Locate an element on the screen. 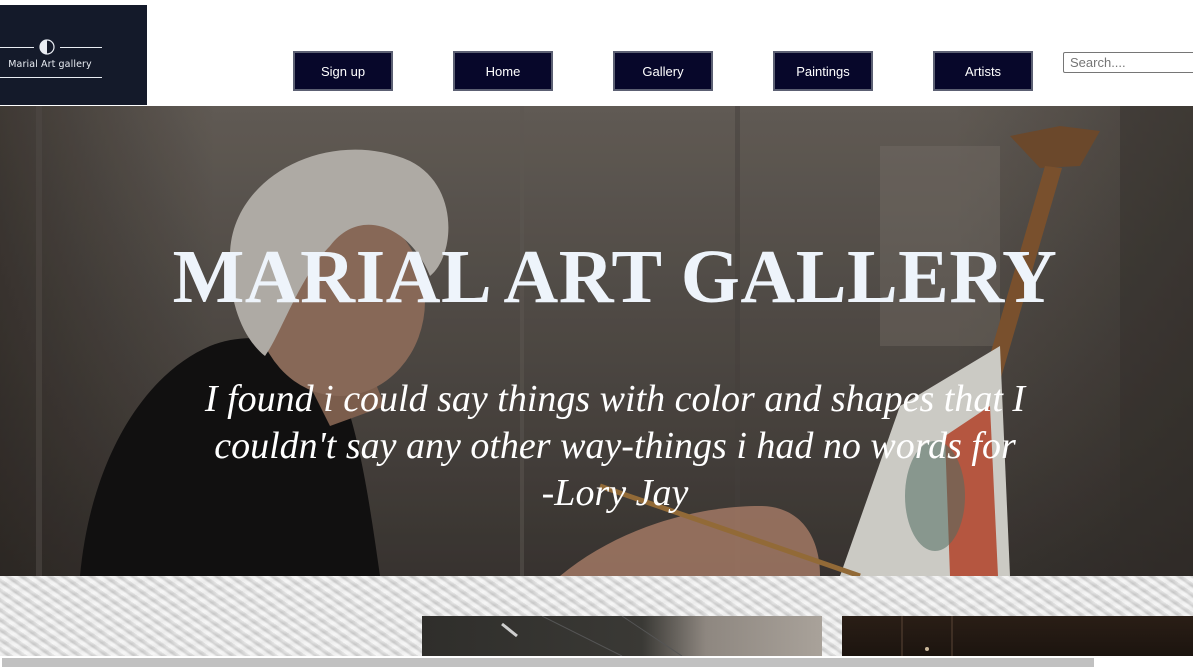 The width and height of the screenshot is (1193, 670). search-input is located at coordinates (1128, 62).